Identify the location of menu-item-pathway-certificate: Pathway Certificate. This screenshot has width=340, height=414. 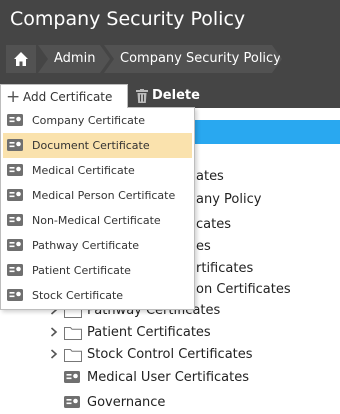
(97, 245).